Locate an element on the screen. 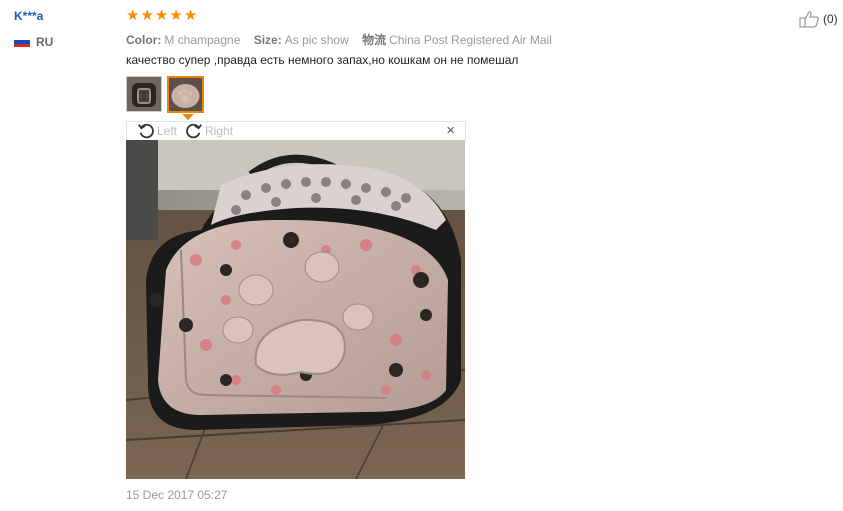 Image resolution: width=843 pixels, height=511 pixels. active-thumbnail-pointer is located at coordinates (188, 117).